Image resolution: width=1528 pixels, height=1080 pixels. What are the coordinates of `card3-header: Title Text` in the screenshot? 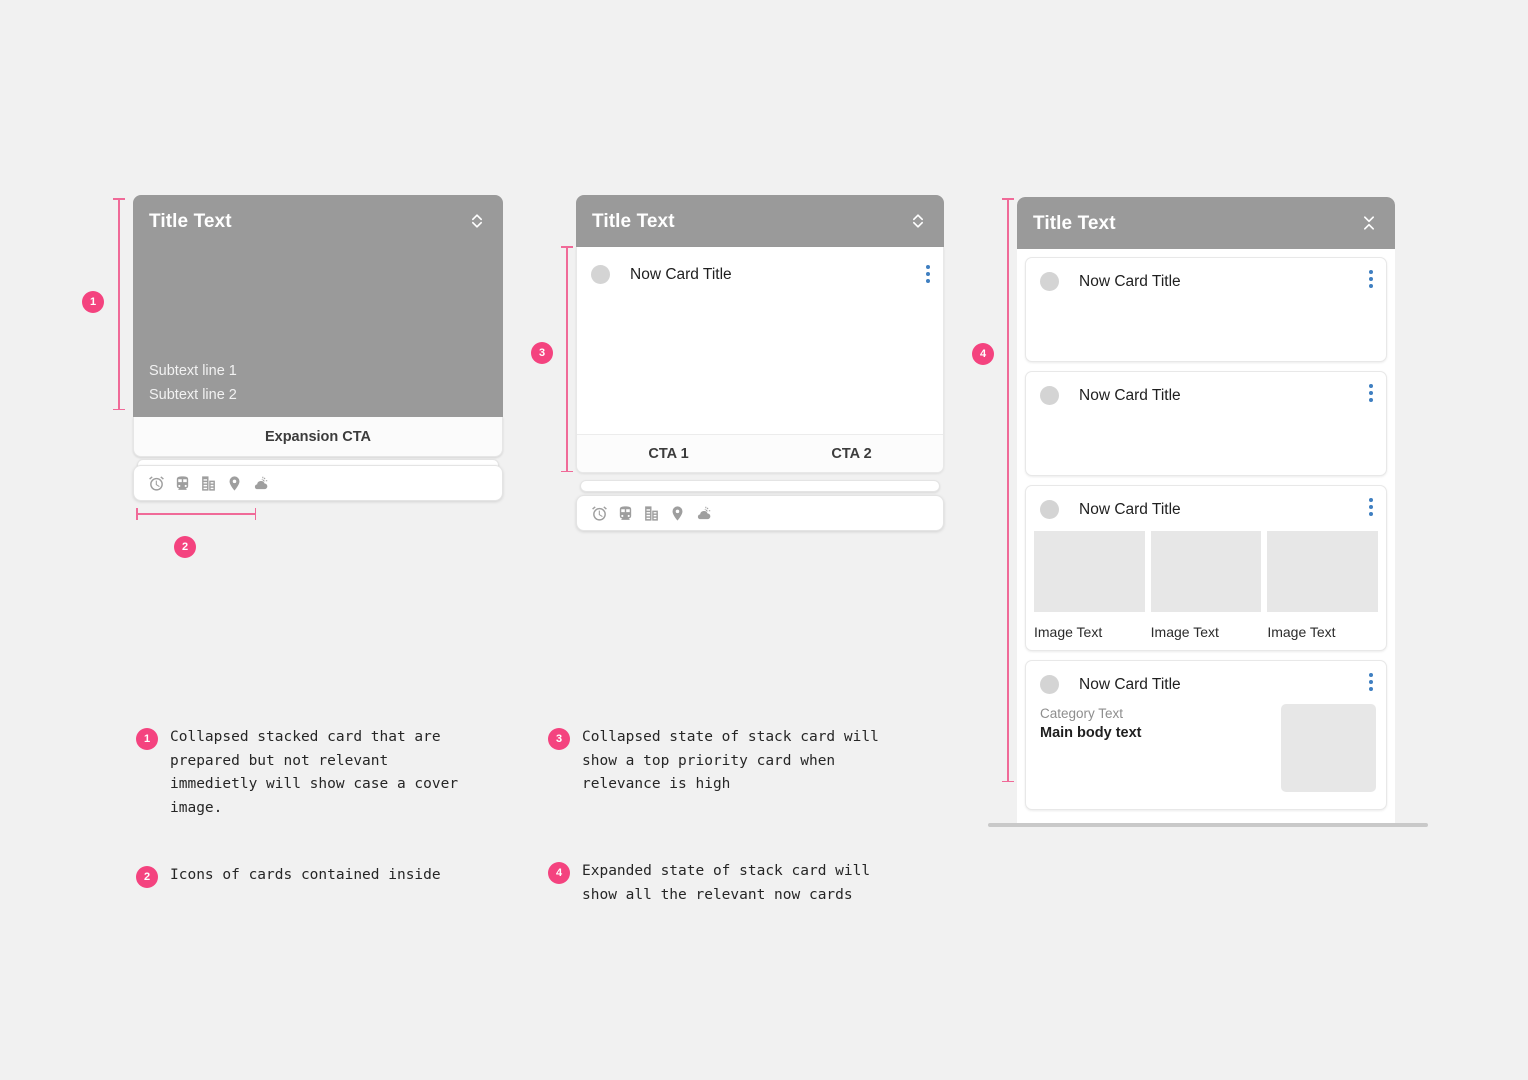 It's located at (760, 221).